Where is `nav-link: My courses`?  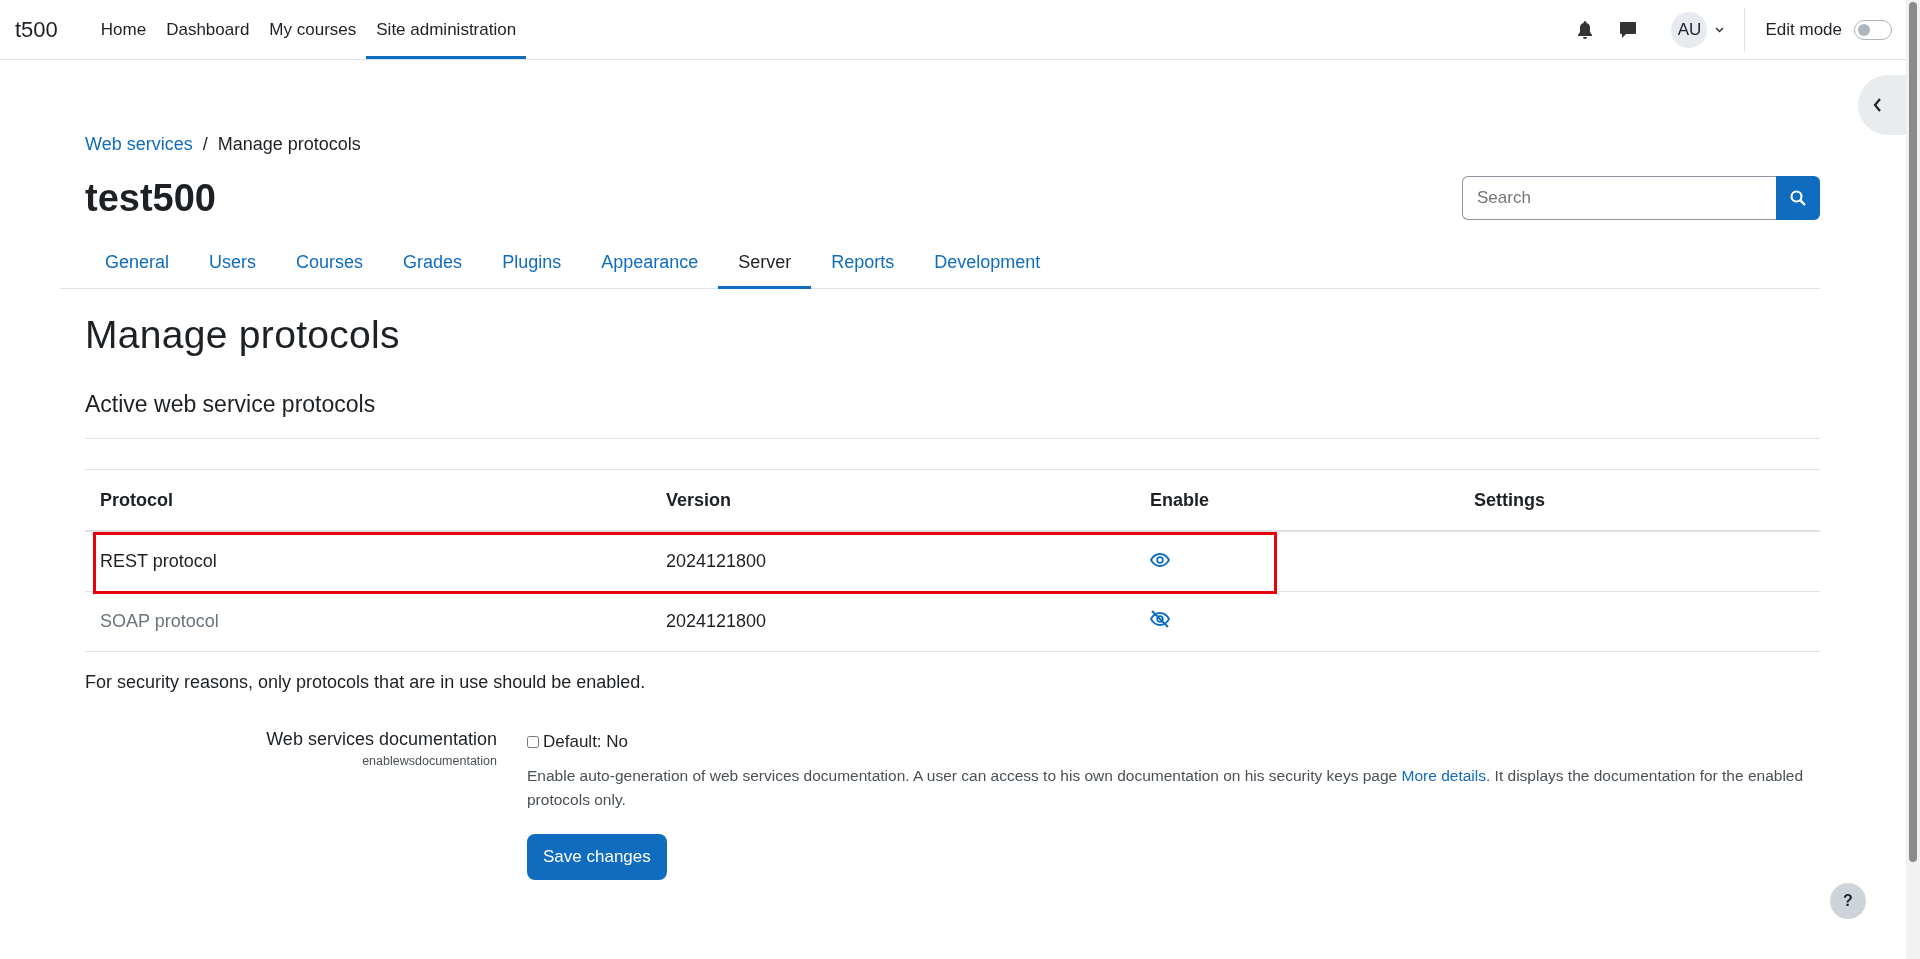
nav-link: My courses is located at coordinates (313, 29).